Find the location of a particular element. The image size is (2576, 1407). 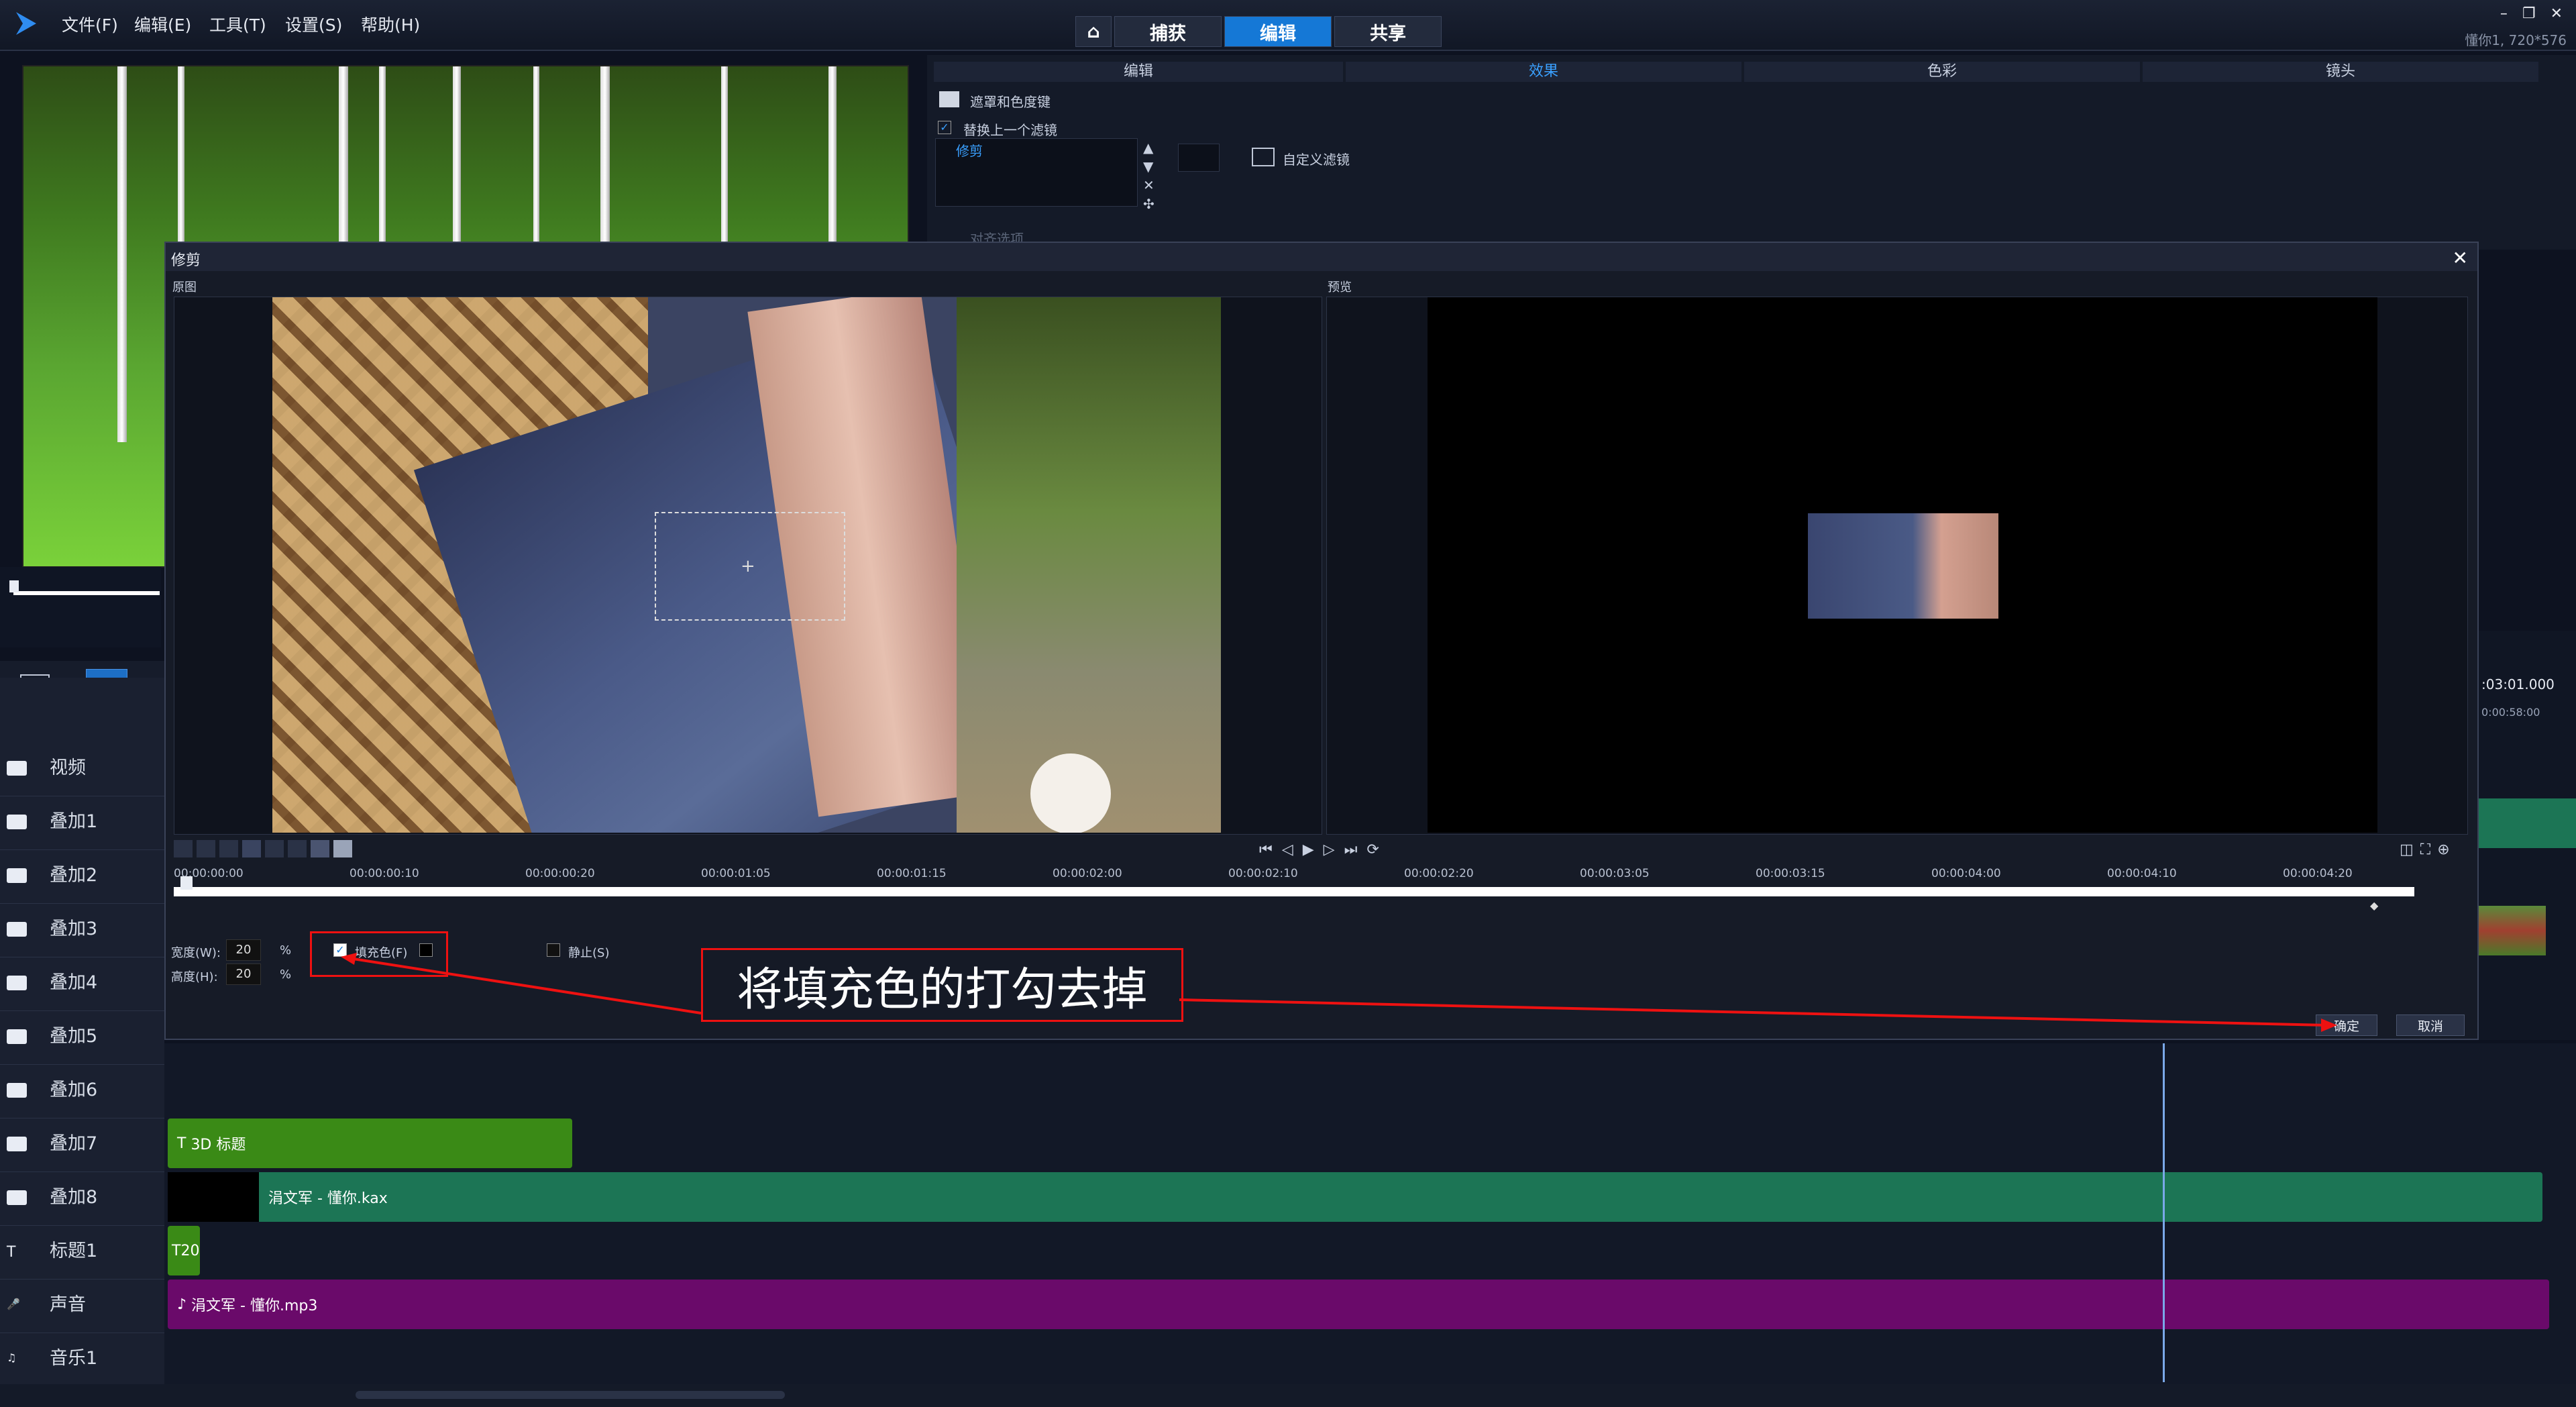

project-info: 懂你1, 720*576 is located at coordinates (2516, 40).